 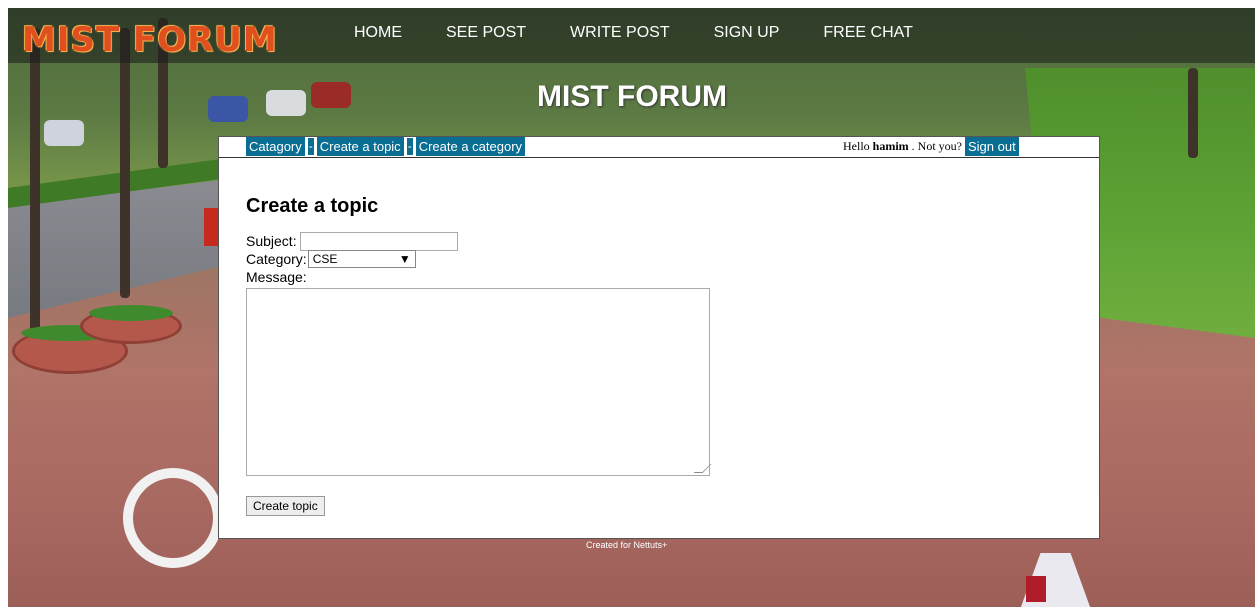 I want to click on planter, so click(x=131, y=324).